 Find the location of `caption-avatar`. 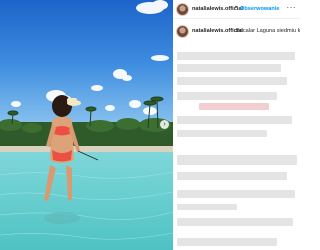

caption-avatar is located at coordinates (182, 31).